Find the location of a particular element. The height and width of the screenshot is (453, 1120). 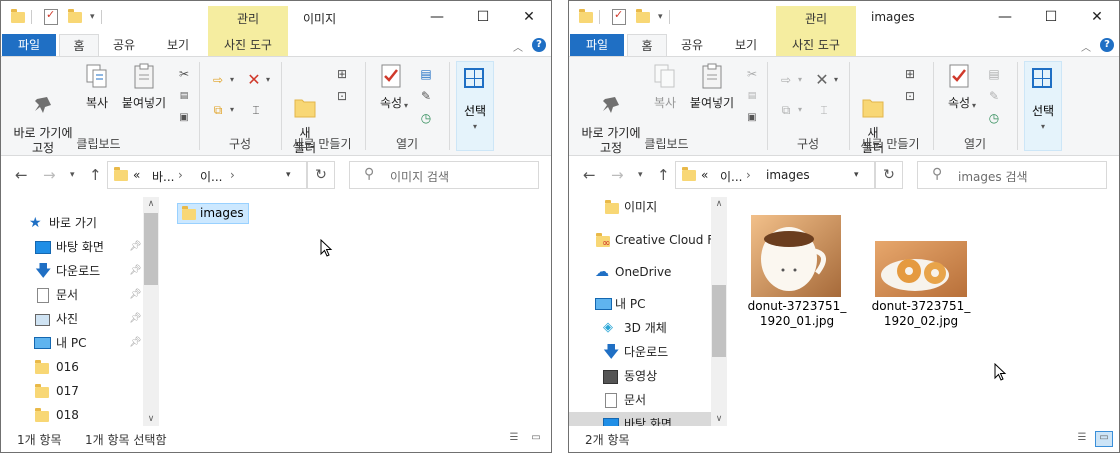

nav-item-folder-018: 018 is located at coordinates (80, 415).